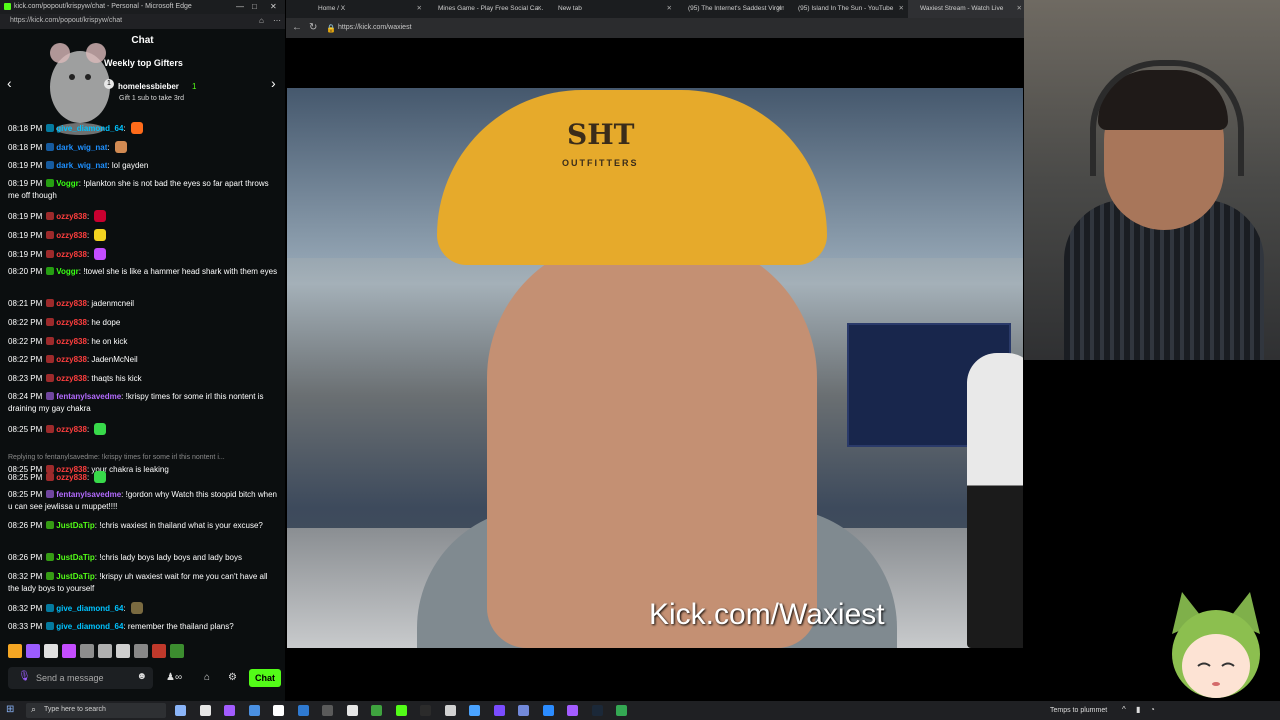 The width and height of the screenshot is (1280, 720). What do you see at coordinates (151, 98) in the screenshot?
I see `gift-sub-link: Gift 1 sub to take 3rd` at bounding box center [151, 98].